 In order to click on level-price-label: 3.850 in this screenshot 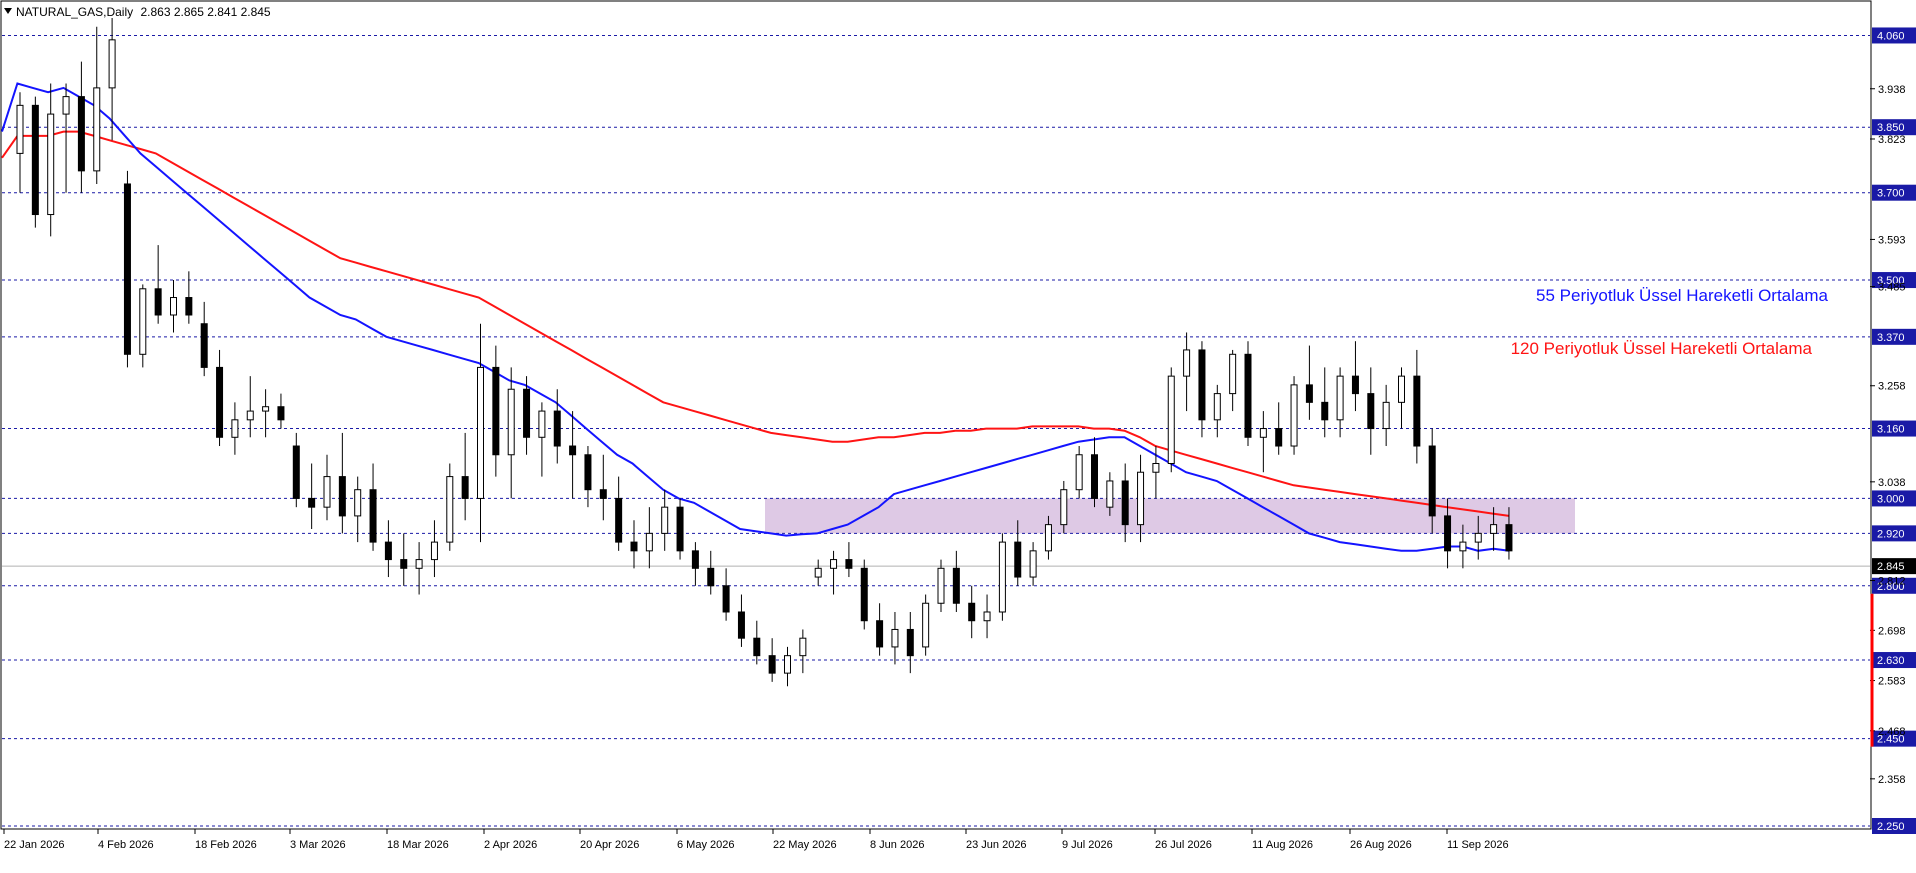, I will do `click(1891, 128)`.